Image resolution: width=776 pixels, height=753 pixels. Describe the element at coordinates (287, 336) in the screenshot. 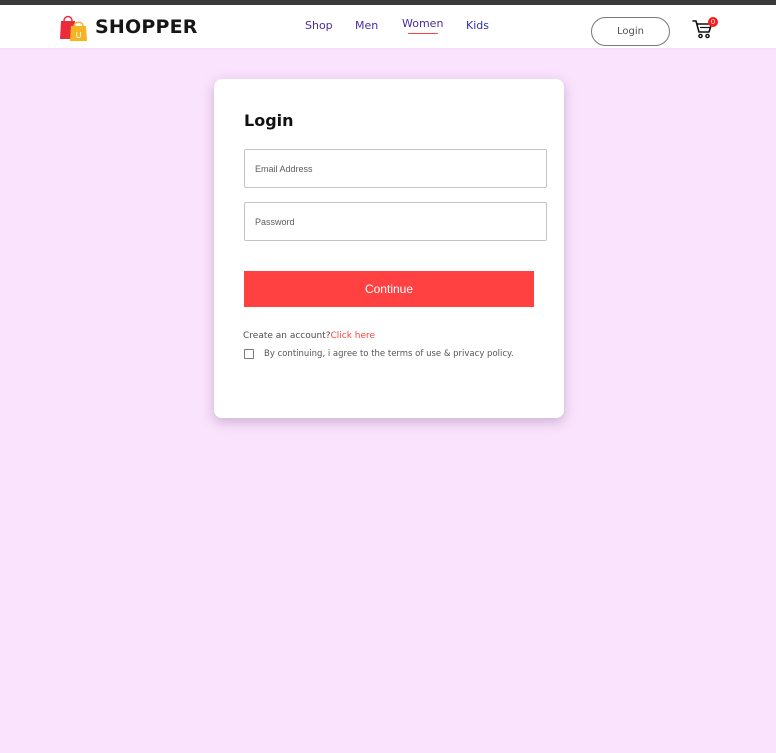

I see `signup-prompt: Create an account?` at that location.